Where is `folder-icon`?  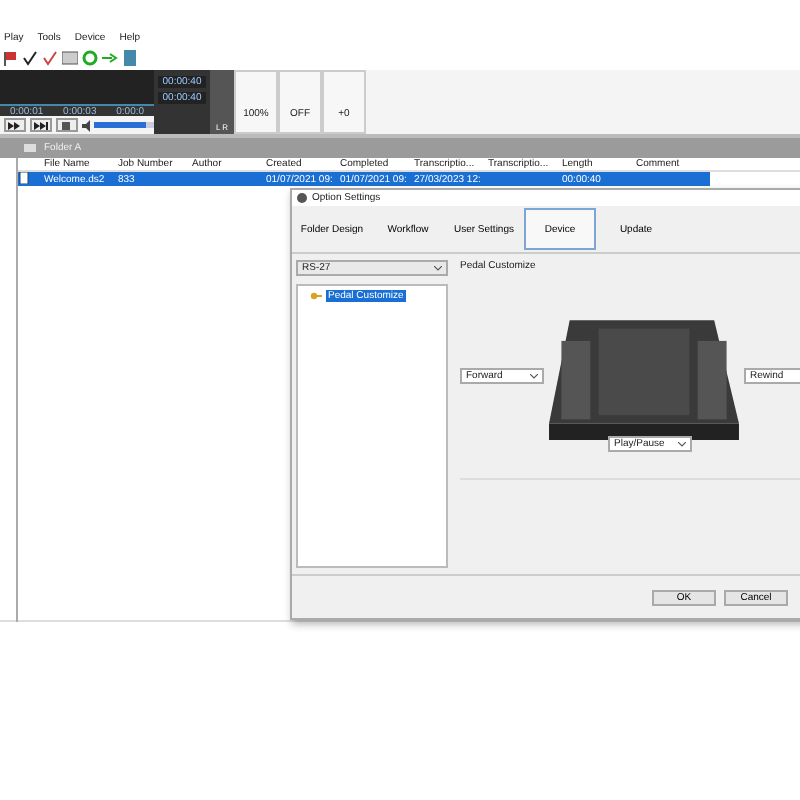 folder-icon is located at coordinates (30, 148).